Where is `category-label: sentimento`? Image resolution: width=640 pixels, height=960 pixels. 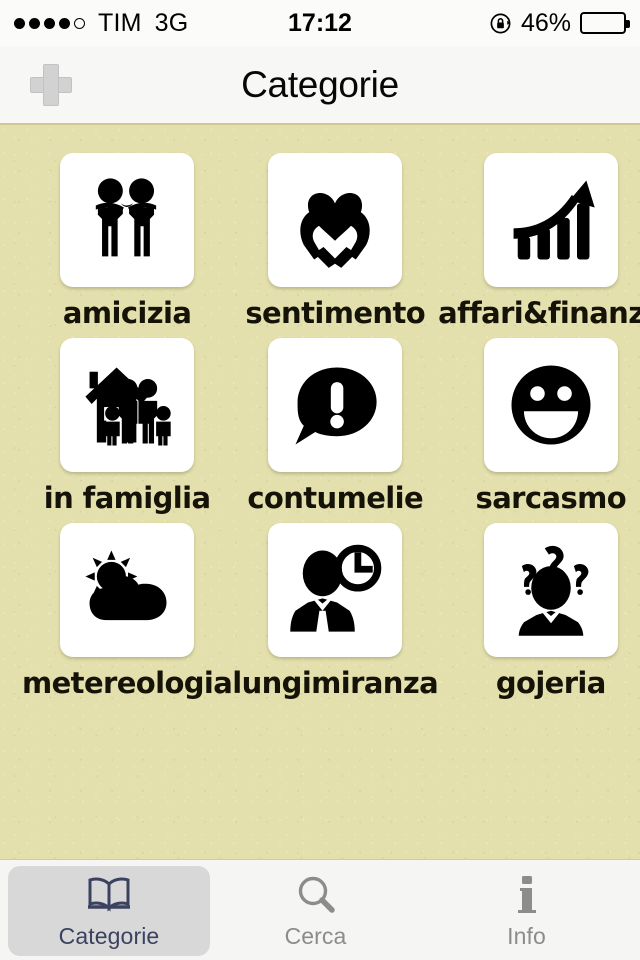 category-label: sentimento is located at coordinates (335, 313).